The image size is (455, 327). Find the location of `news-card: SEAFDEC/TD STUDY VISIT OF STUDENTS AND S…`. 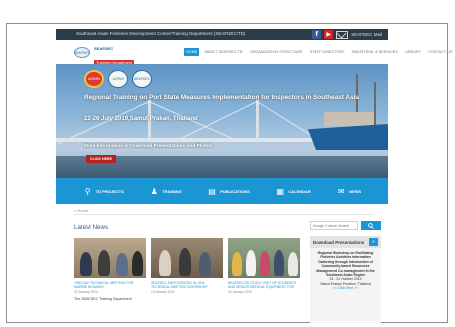

news-card: SEAFDEC/TD STUDY VISIT OF STUDENTS AND S… is located at coordinates (264, 266).